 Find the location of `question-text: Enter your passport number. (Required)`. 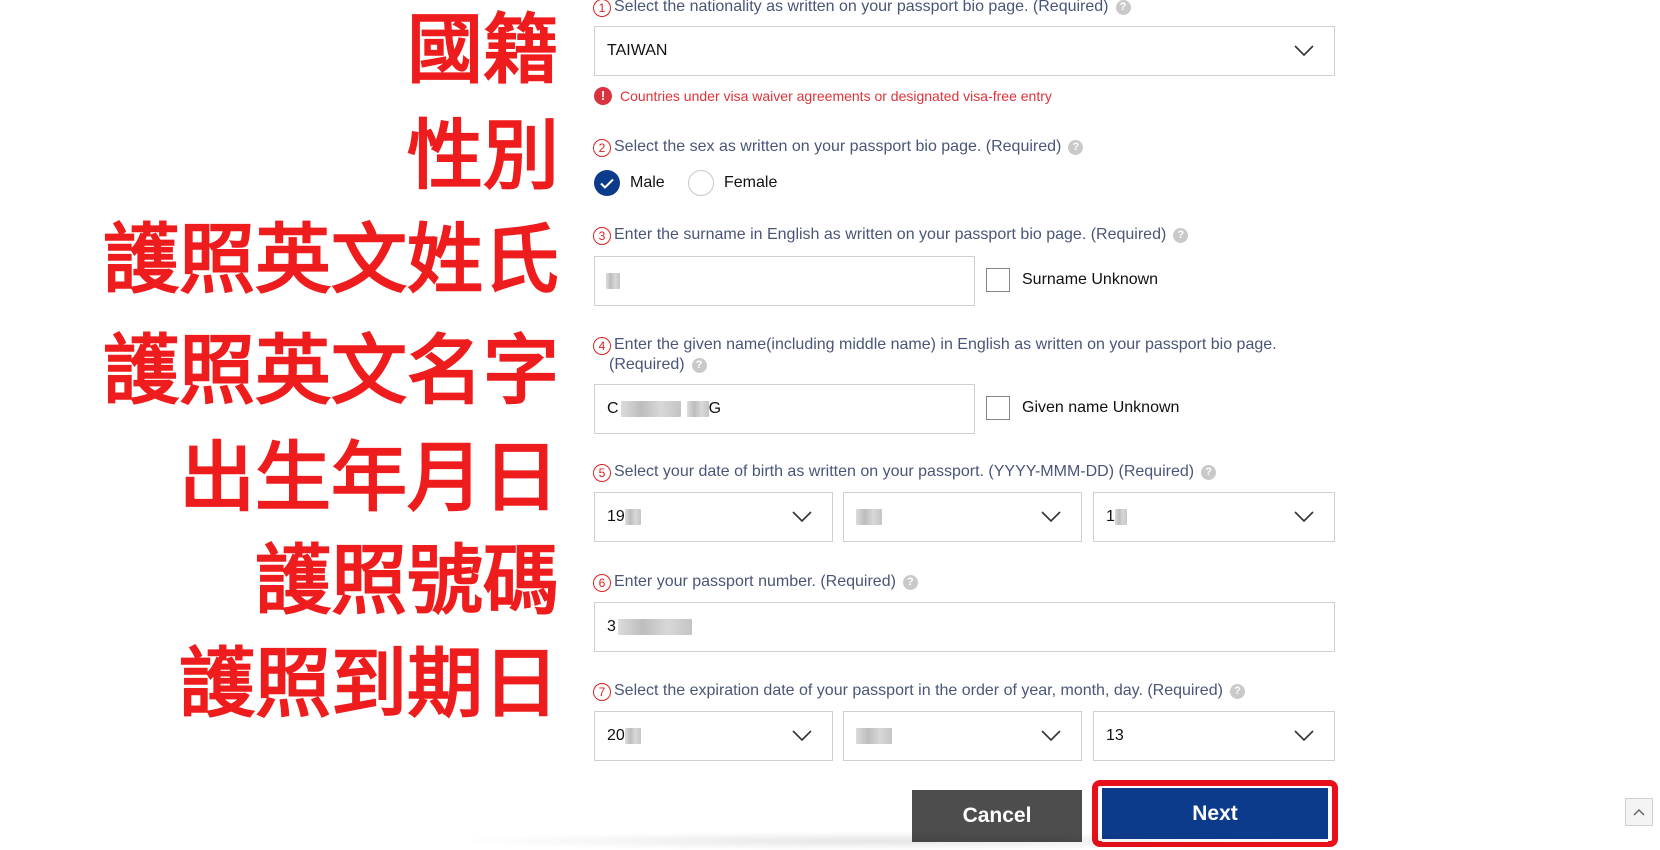

question-text: Enter your passport number. (Required) is located at coordinates (755, 581).